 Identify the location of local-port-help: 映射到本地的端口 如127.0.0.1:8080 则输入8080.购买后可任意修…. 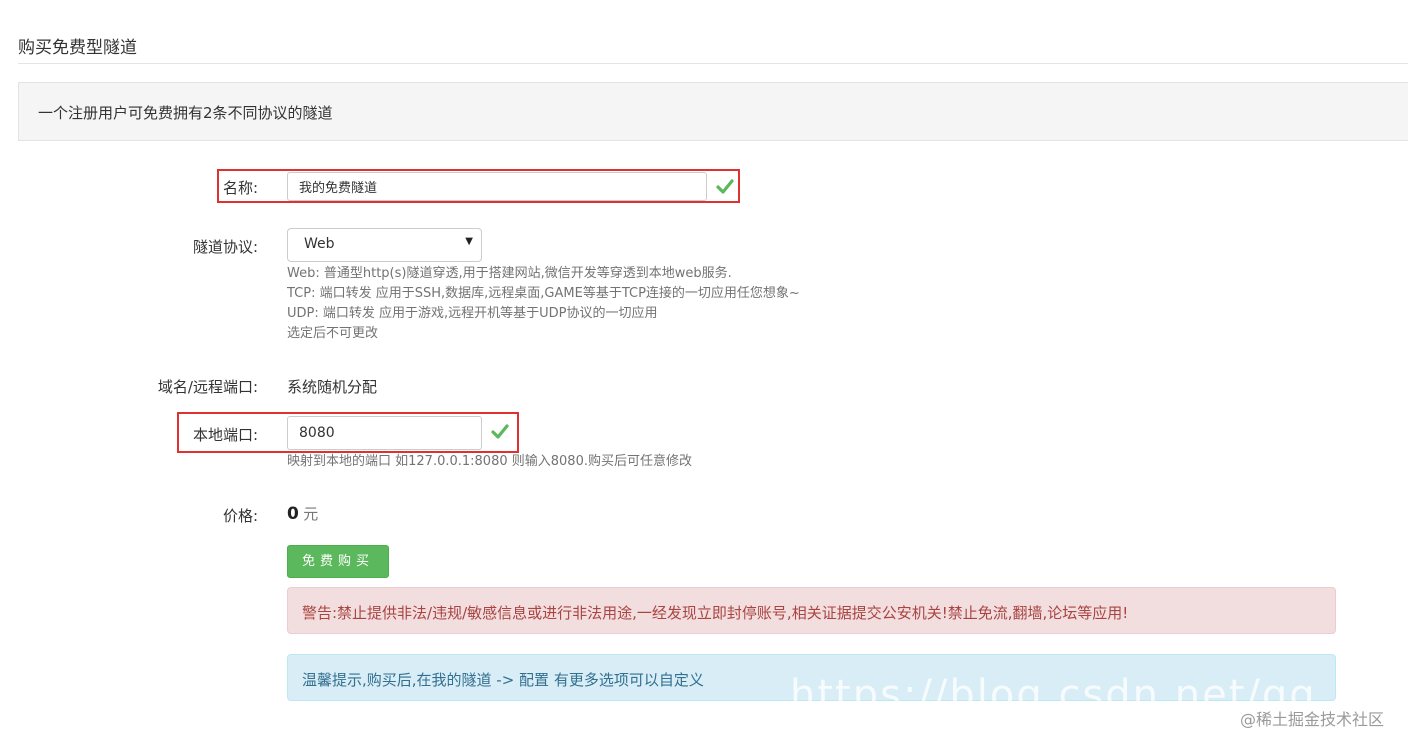
(489, 461).